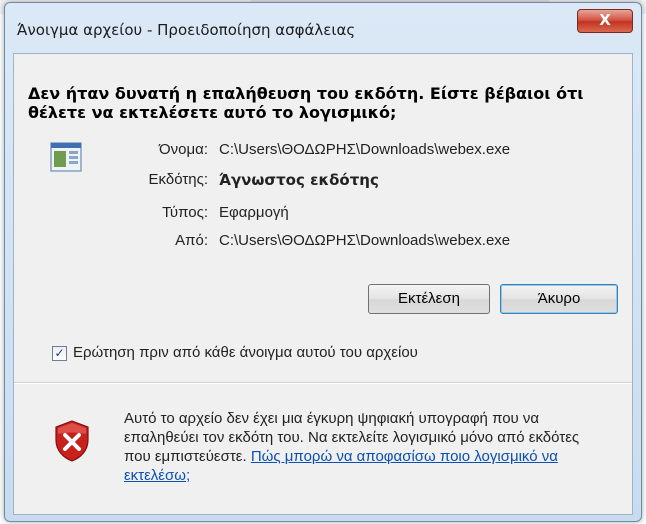 This screenshot has width=646, height=524. I want to click on section-divider, so click(323, 383).